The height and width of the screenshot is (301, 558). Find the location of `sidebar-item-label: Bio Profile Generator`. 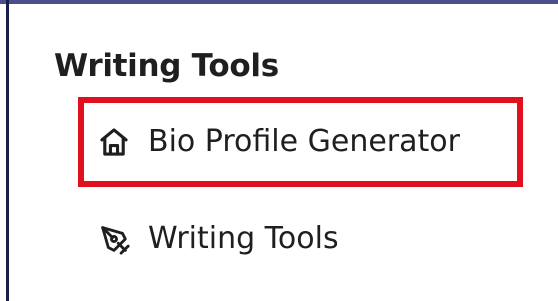

sidebar-item-label: Bio Profile Generator is located at coordinates (304, 141).